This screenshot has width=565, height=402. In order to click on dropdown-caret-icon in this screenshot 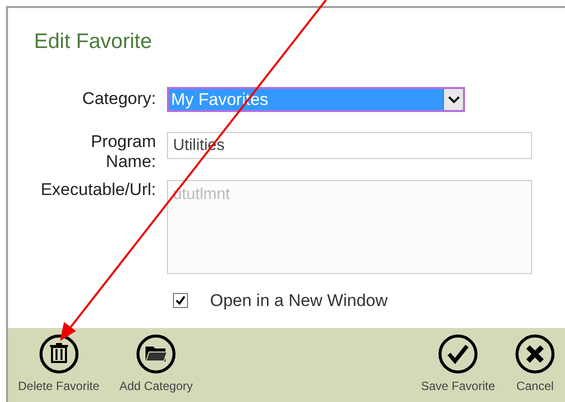, I will do `click(453, 99)`.